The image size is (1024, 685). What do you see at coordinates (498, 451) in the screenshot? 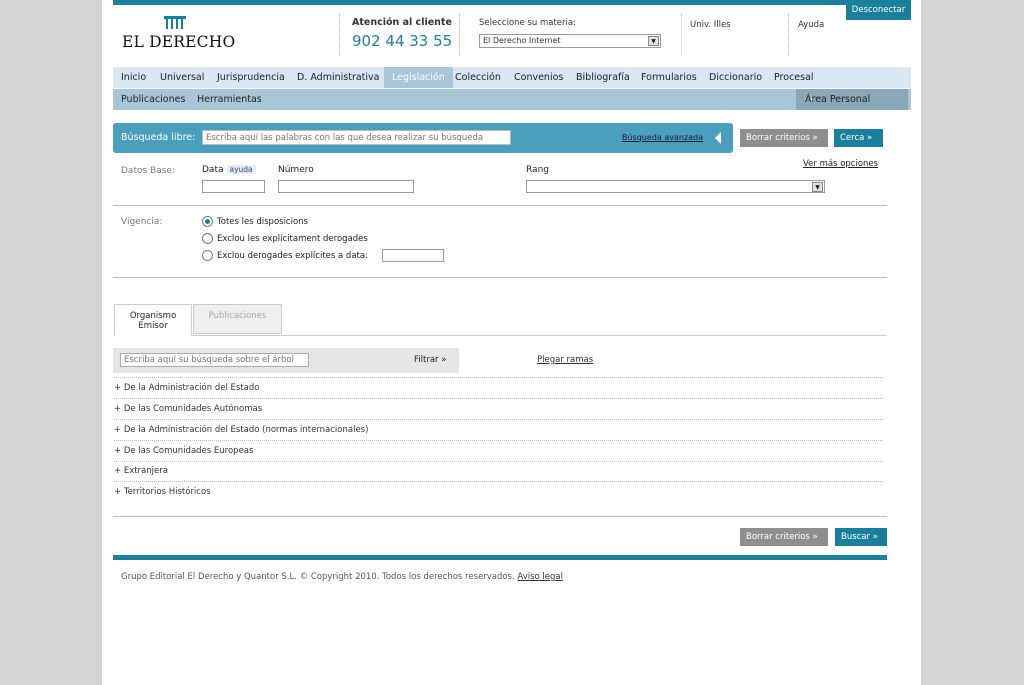
I see `tree-item: + De las Comunidades Europeas` at bounding box center [498, 451].